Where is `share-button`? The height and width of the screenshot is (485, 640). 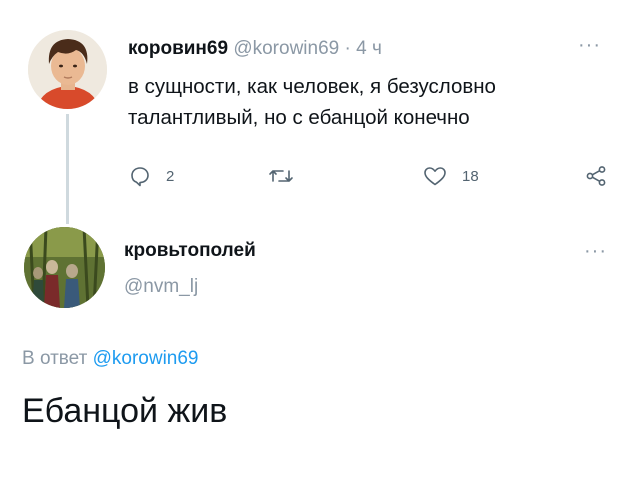 share-button is located at coordinates (596, 176).